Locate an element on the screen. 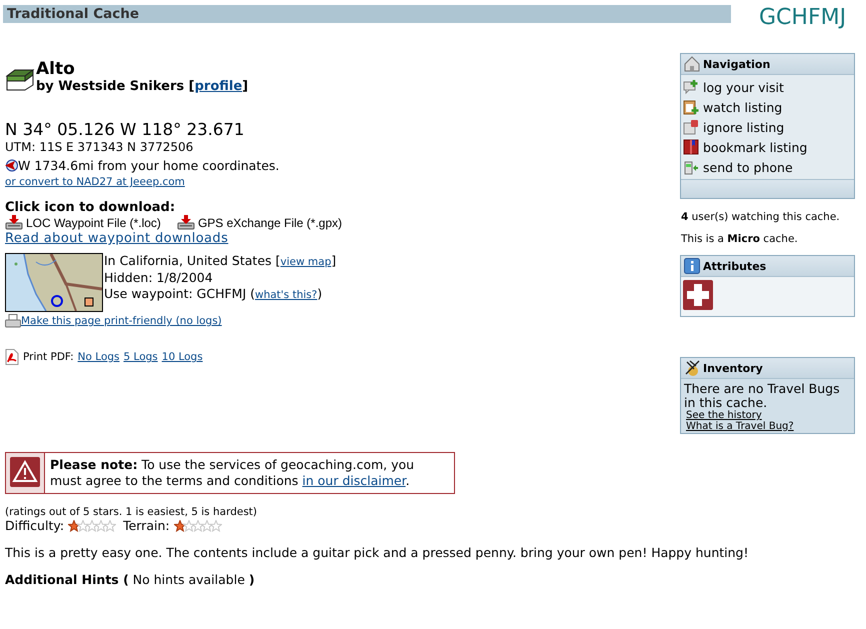  whats-this-link: what's this? is located at coordinates (286, 295).